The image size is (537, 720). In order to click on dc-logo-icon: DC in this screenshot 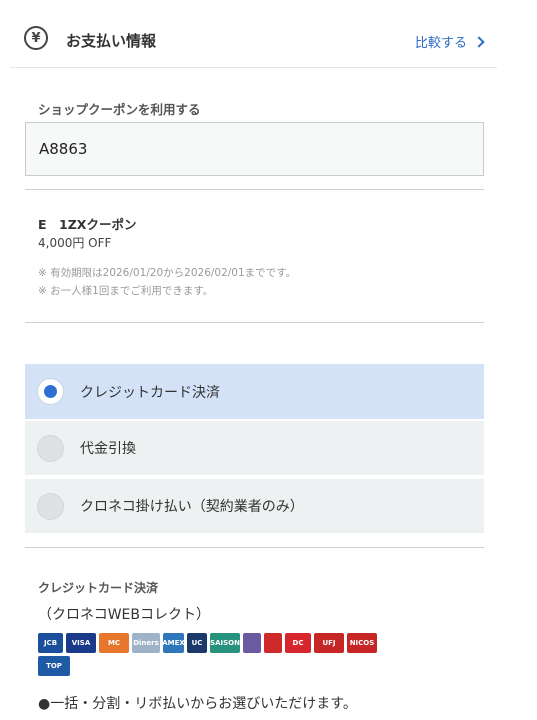, I will do `click(298, 643)`.